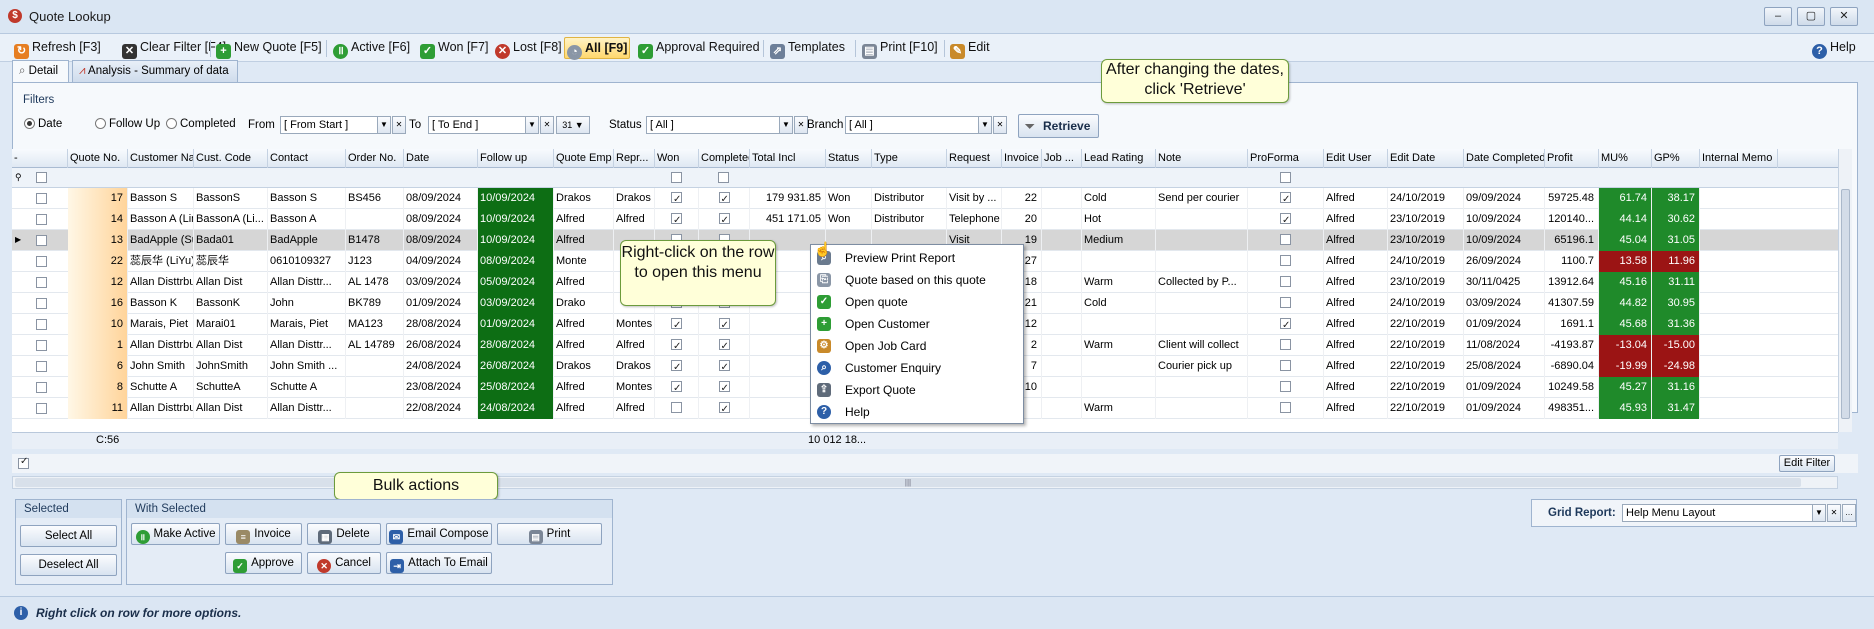 This screenshot has width=1874, height=629. Describe the element at coordinates (528, 48) in the screenshot. I see `lost-filter-button: ✕ Lost [F8]` at that location.